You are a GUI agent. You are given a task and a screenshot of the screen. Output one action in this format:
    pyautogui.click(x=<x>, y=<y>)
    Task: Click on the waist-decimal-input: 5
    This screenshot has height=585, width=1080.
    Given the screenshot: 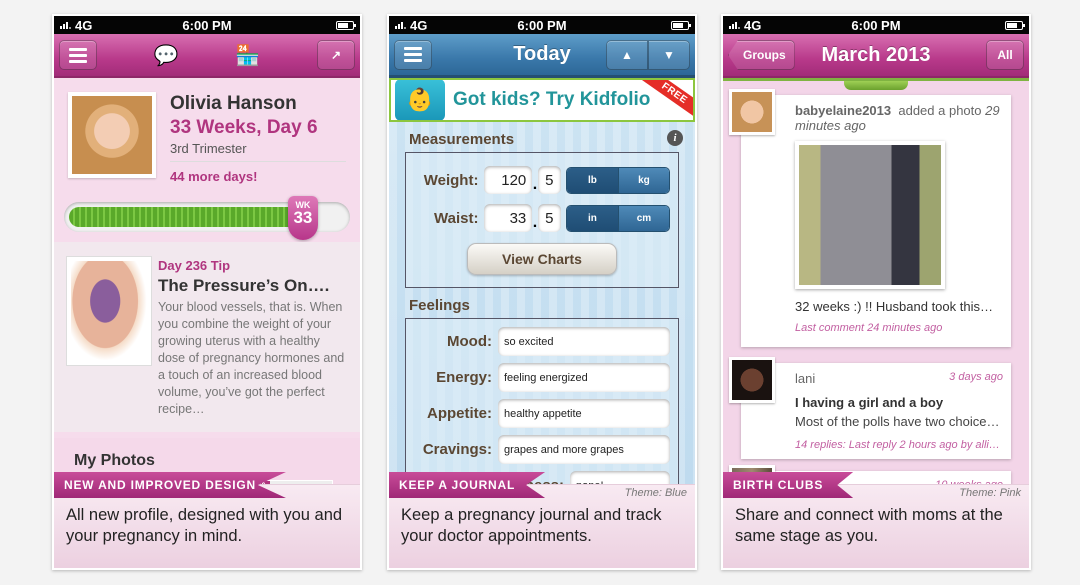 What is the action you would take?
    pyautogui.click(x=549, y=218)
    